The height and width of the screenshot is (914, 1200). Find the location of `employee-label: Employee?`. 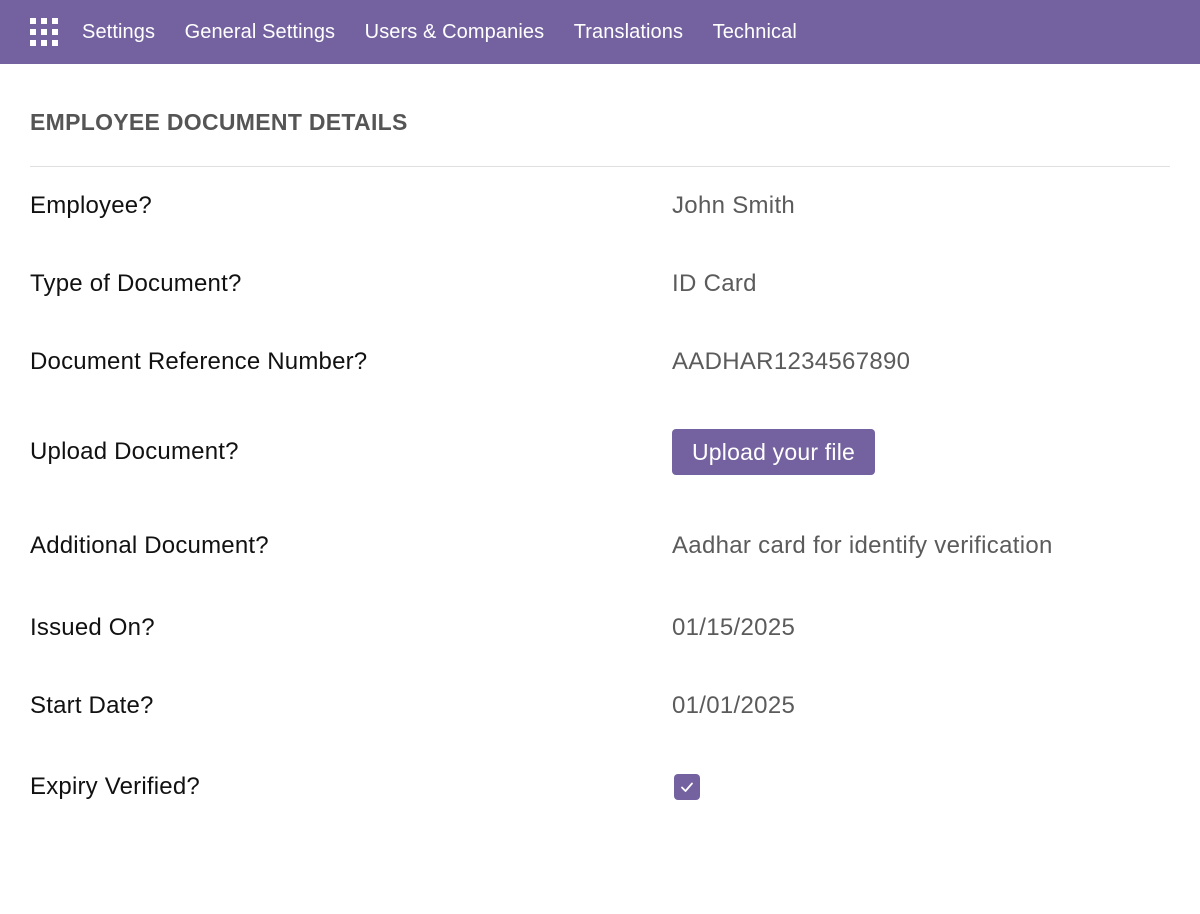

employee-label: Employee? is located at coordinates (91, 205).